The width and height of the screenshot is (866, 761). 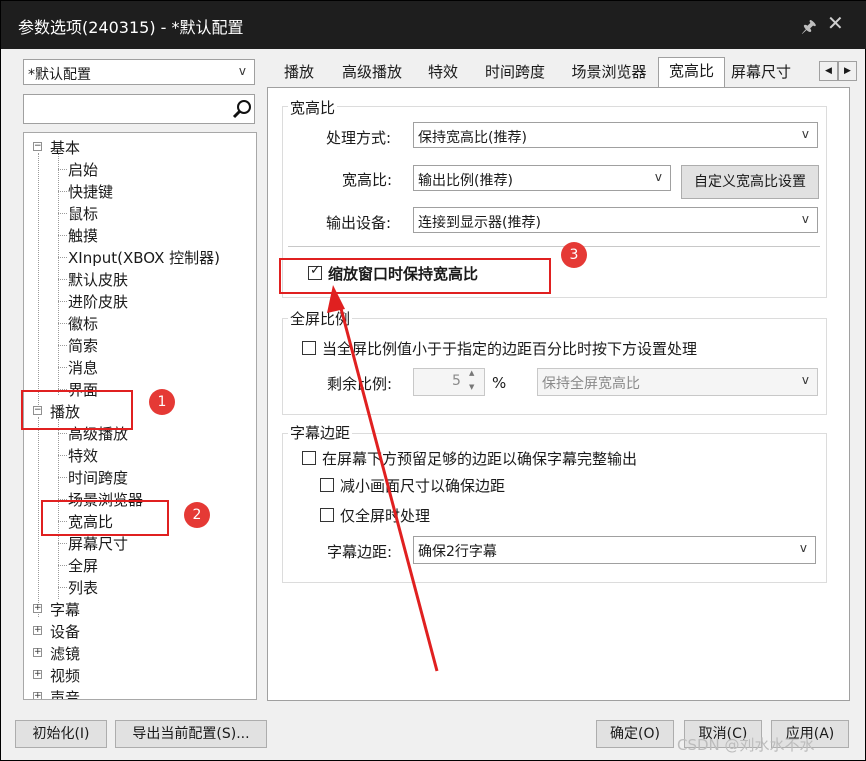 I want to click on watermark: CSDN @刘水水不水, so click(x=746, y=745).